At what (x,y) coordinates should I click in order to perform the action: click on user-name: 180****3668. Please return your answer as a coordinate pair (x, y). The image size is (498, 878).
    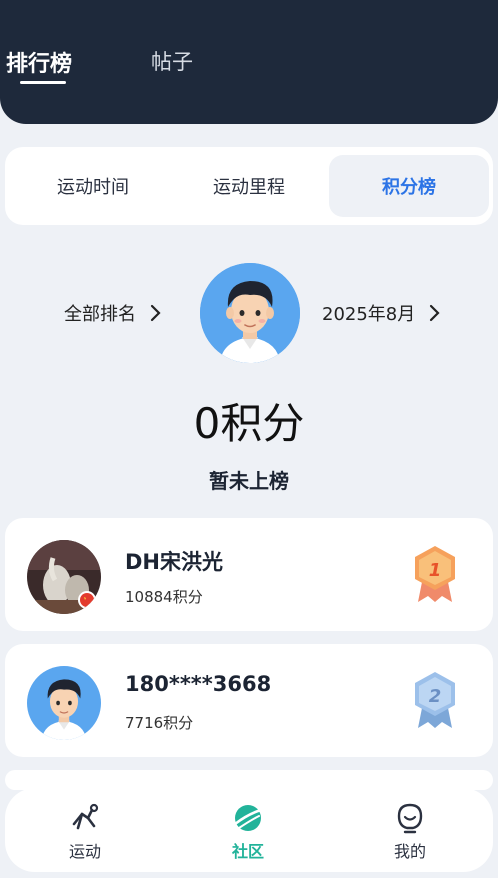
    Looking at the image, I should click on (198, 684).